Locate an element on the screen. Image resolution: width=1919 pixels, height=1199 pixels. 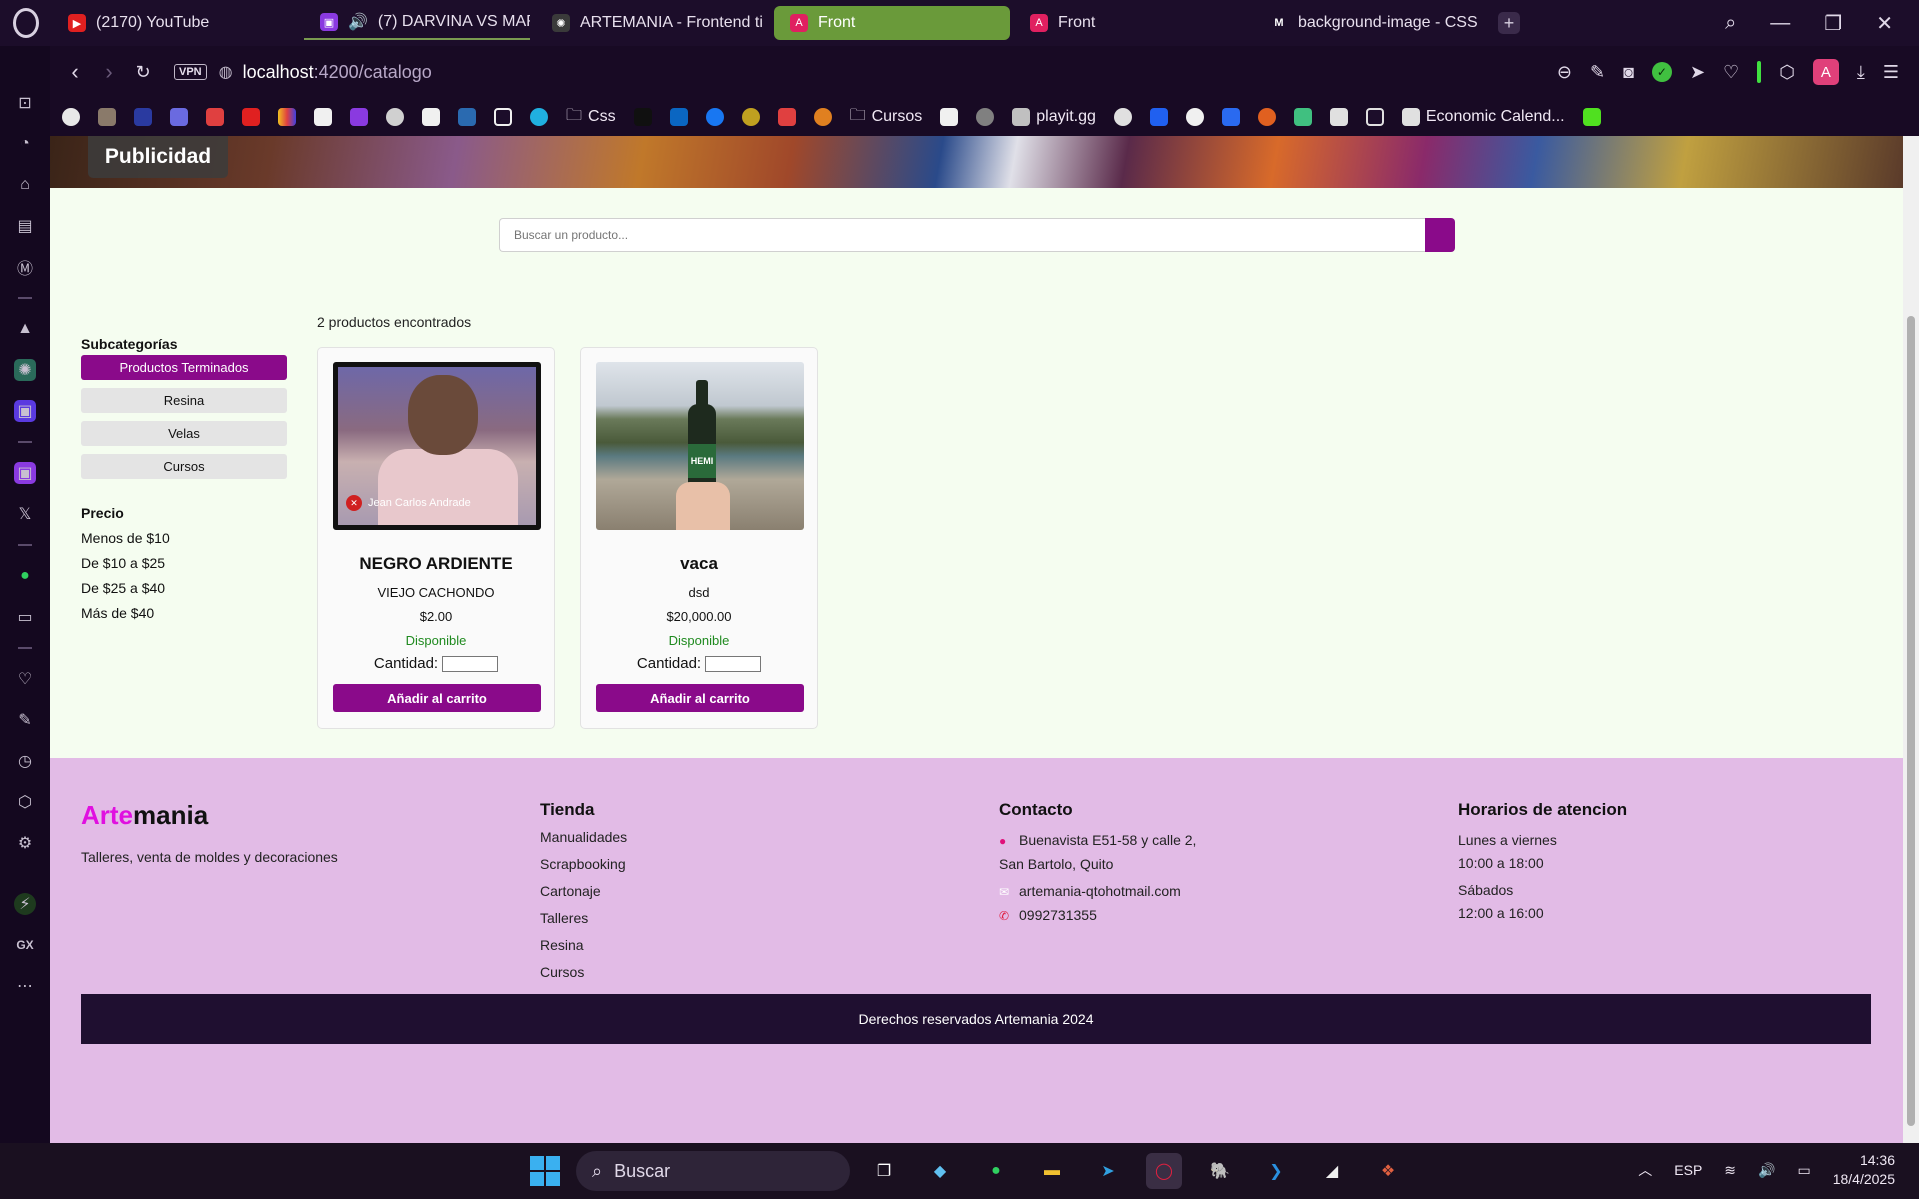
reload-button: ↻ is located at coordinates (143, 72).